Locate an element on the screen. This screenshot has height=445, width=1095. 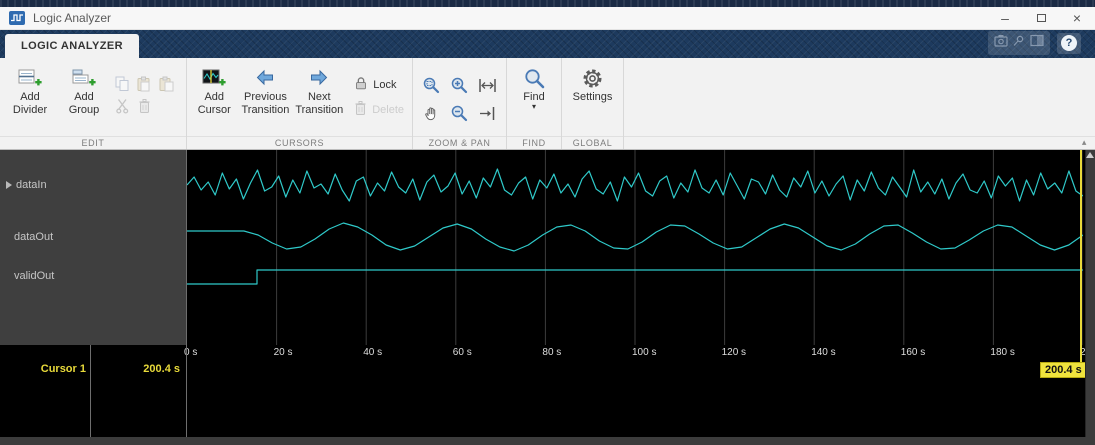
zoom-region-button is located at coordinates (432, 85).